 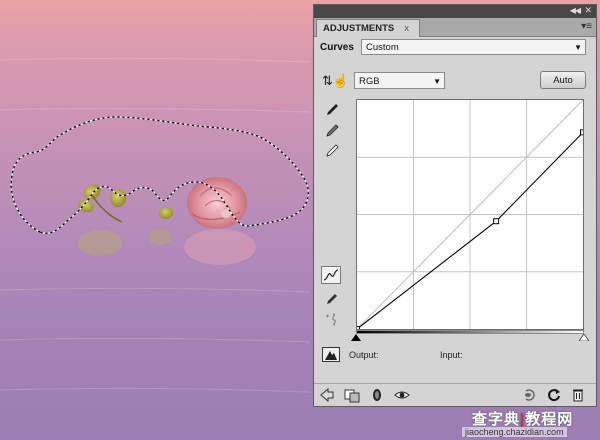 I want to click on clipping-warning-icon, so click(x=331, y=354).